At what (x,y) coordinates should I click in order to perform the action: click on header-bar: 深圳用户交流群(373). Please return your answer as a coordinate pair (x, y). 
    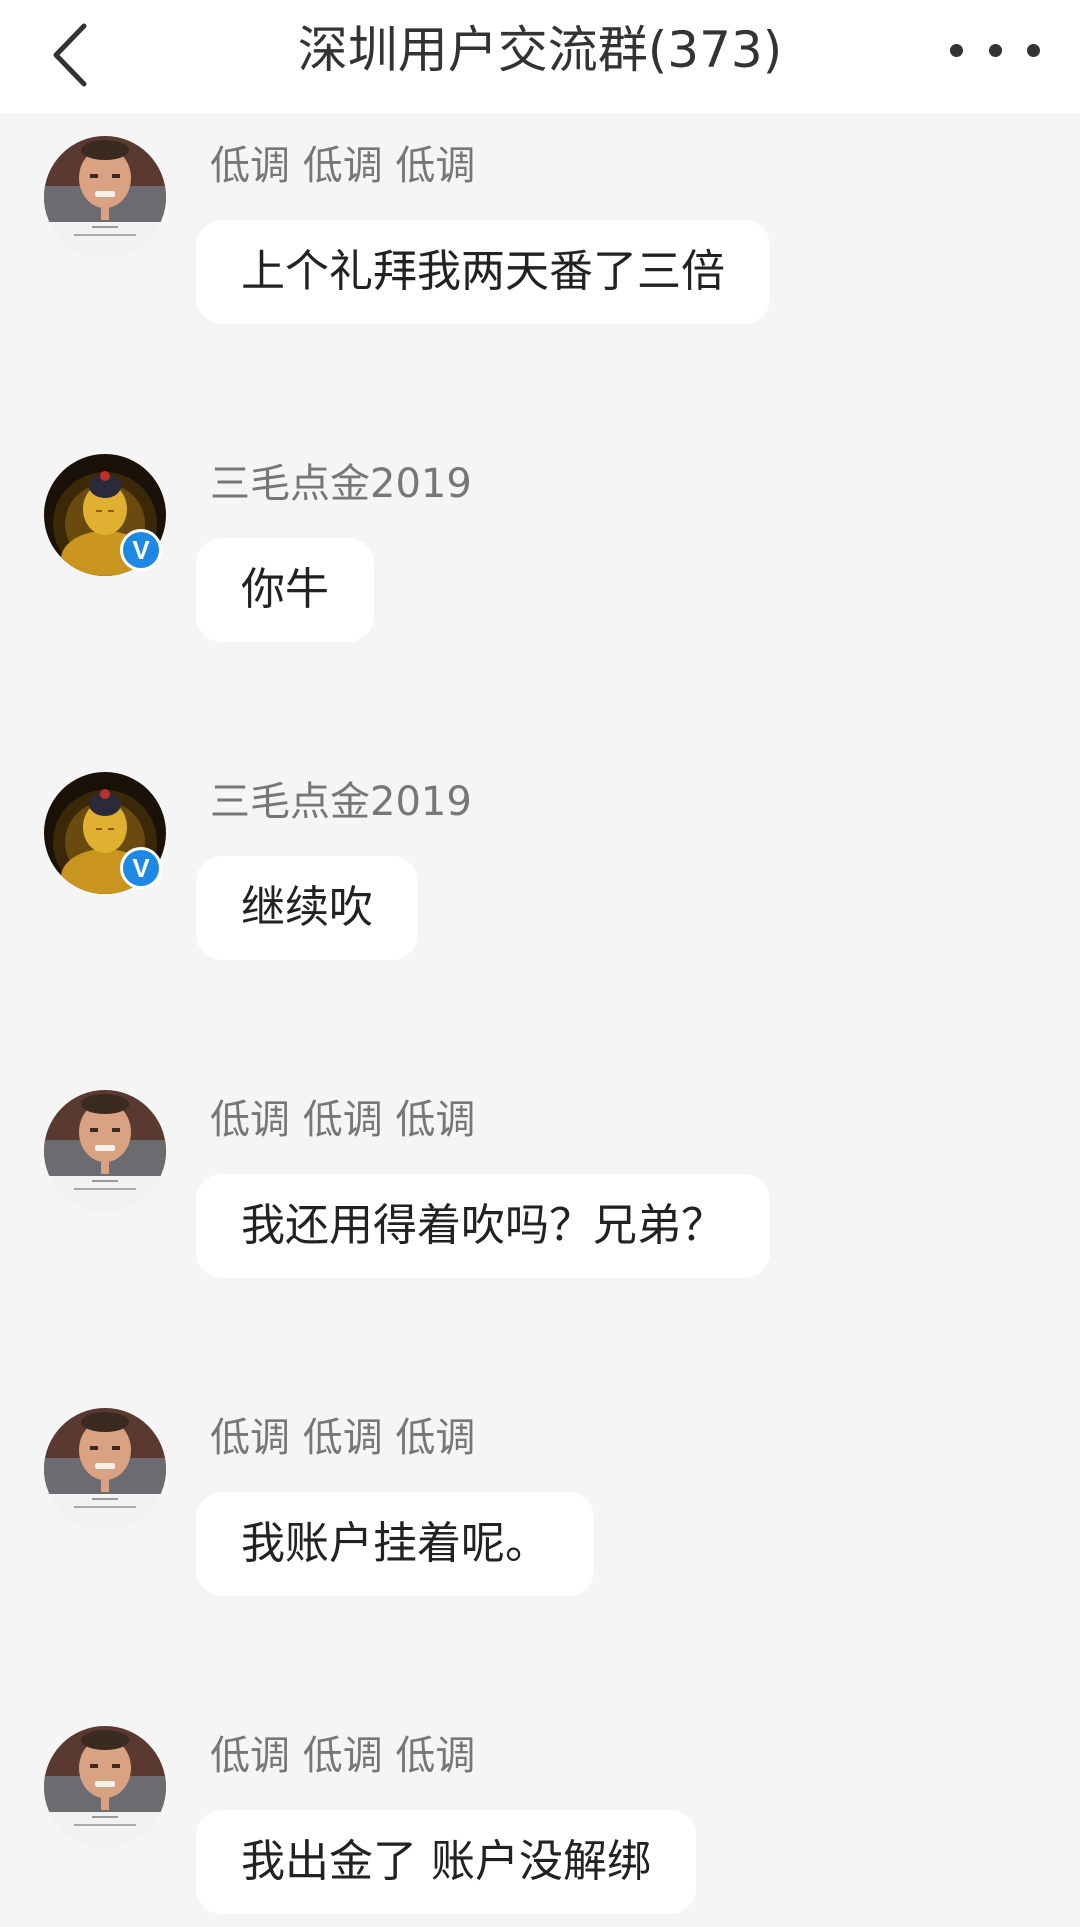
    Looking at the image, I should click on (540, 57).